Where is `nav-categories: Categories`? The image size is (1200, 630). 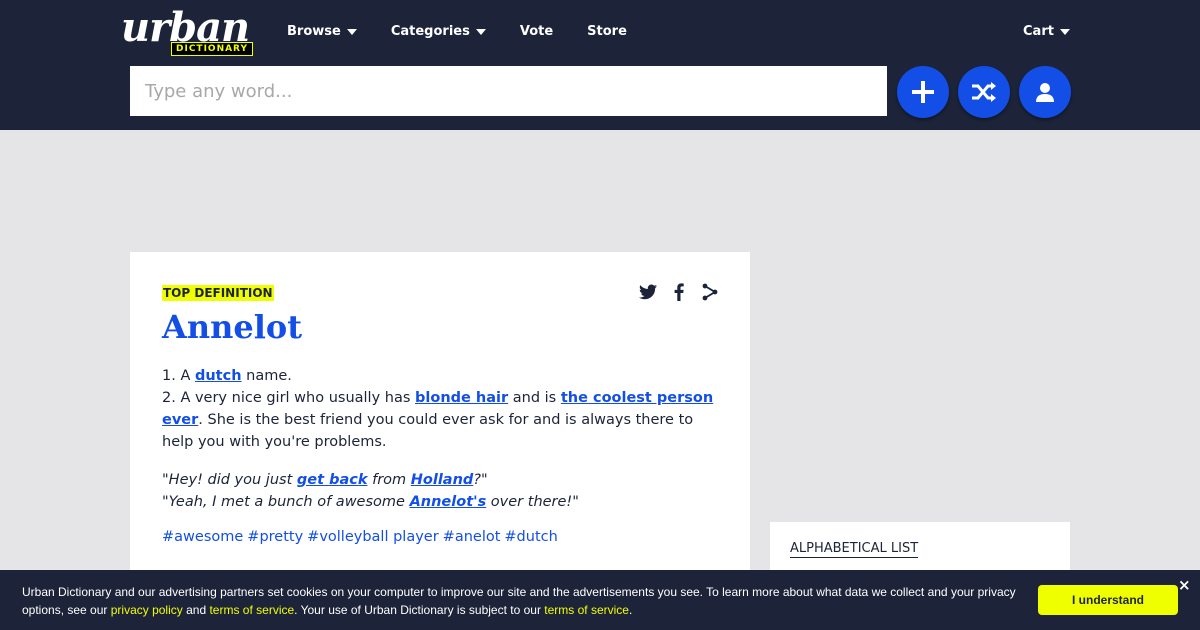 nav-categories: Categories is located at coordinates (438, 31).